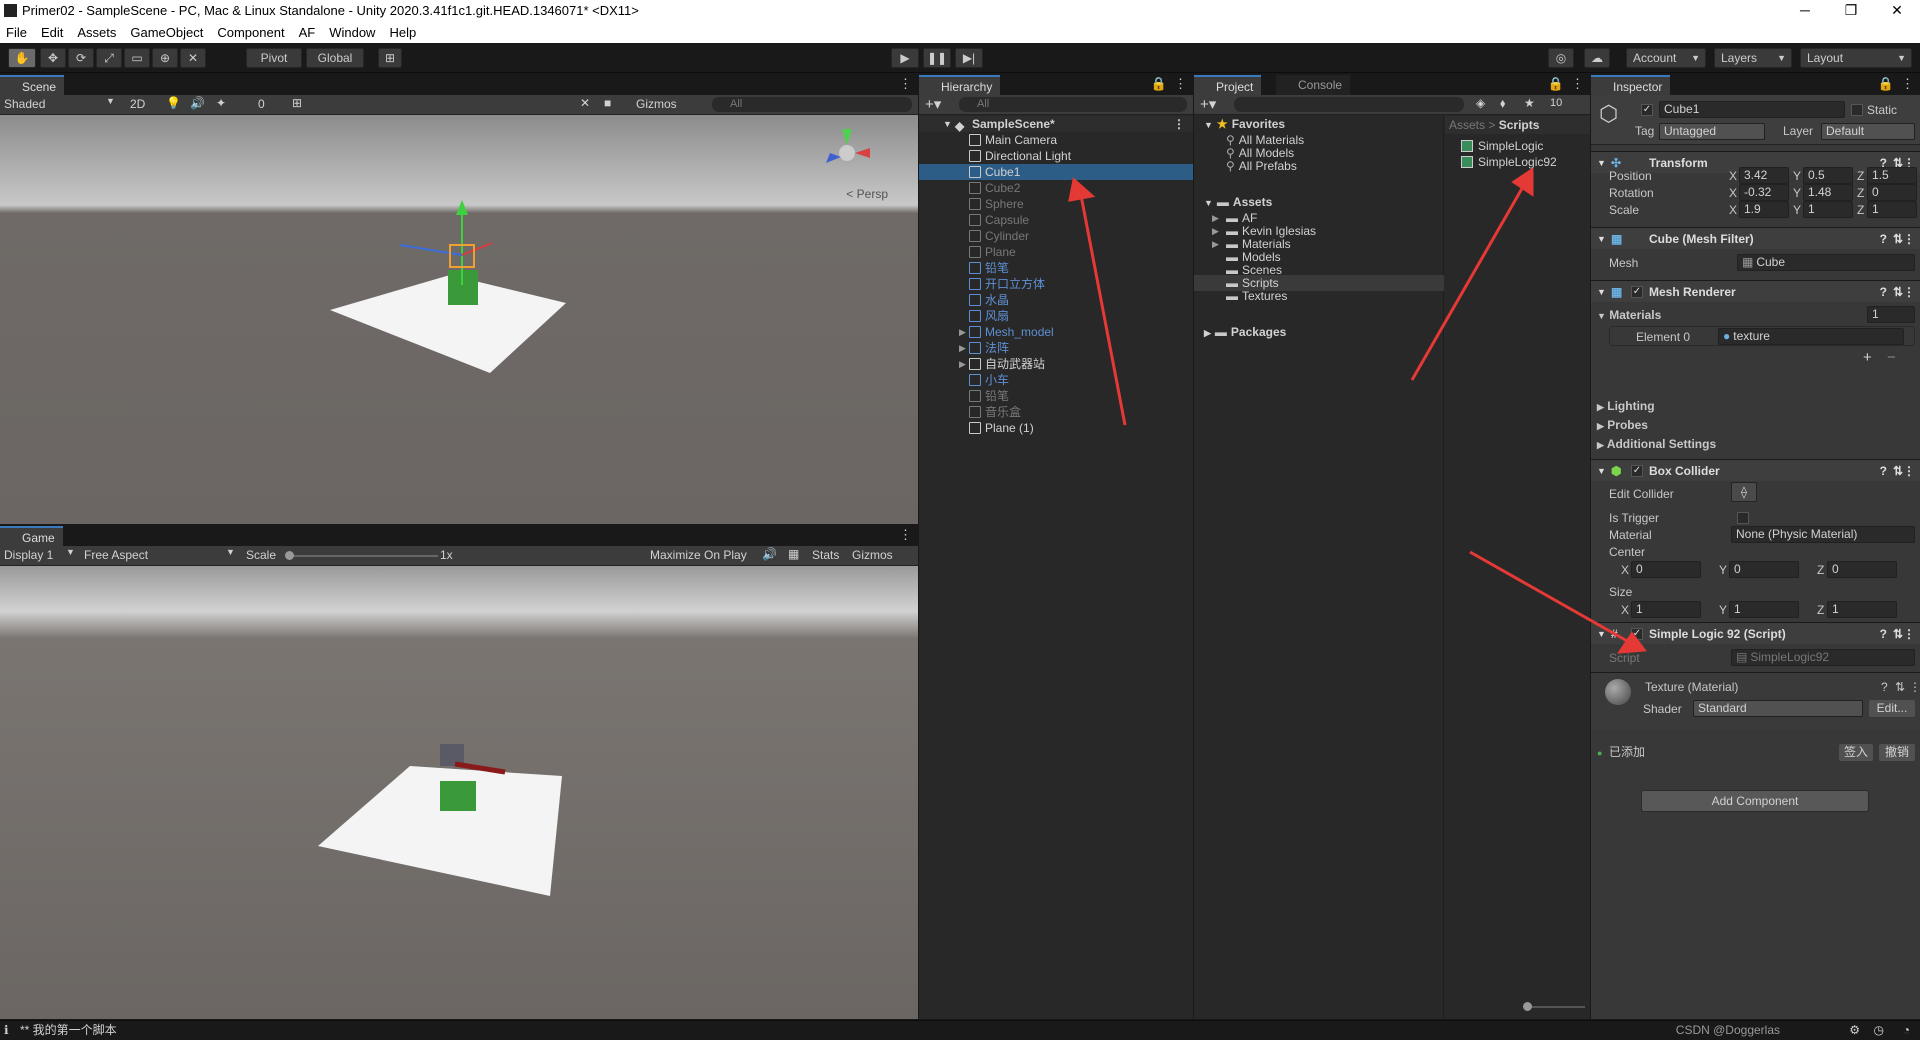 This screenshot has height=1040, width=1920. What do you see at coordinates (1228, 85) in the screenshot?
I see `tab-project: Project` at bounding box center [1228, 85].